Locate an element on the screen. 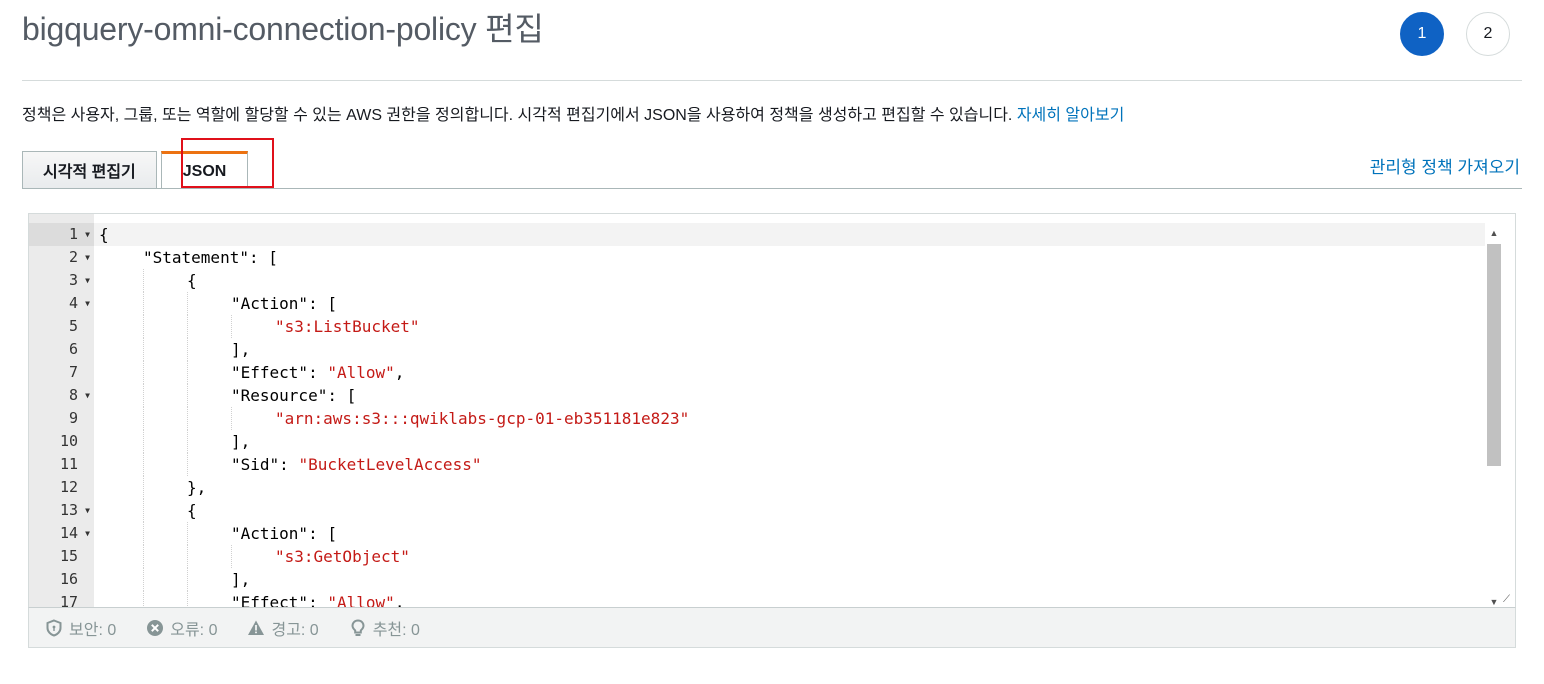  json-punct-token: "Sid": is located at coordinates (265, 464).